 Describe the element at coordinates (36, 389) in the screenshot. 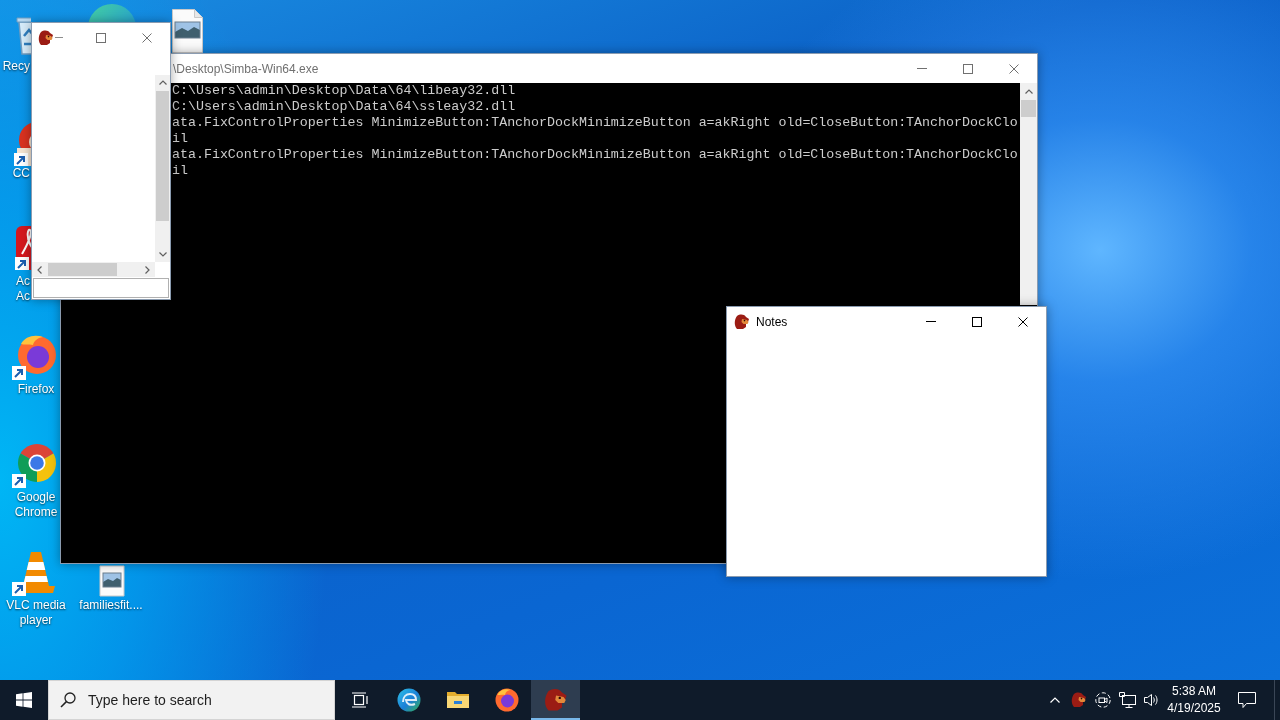

I see `desktop-icon-label: Firefox` at that location.